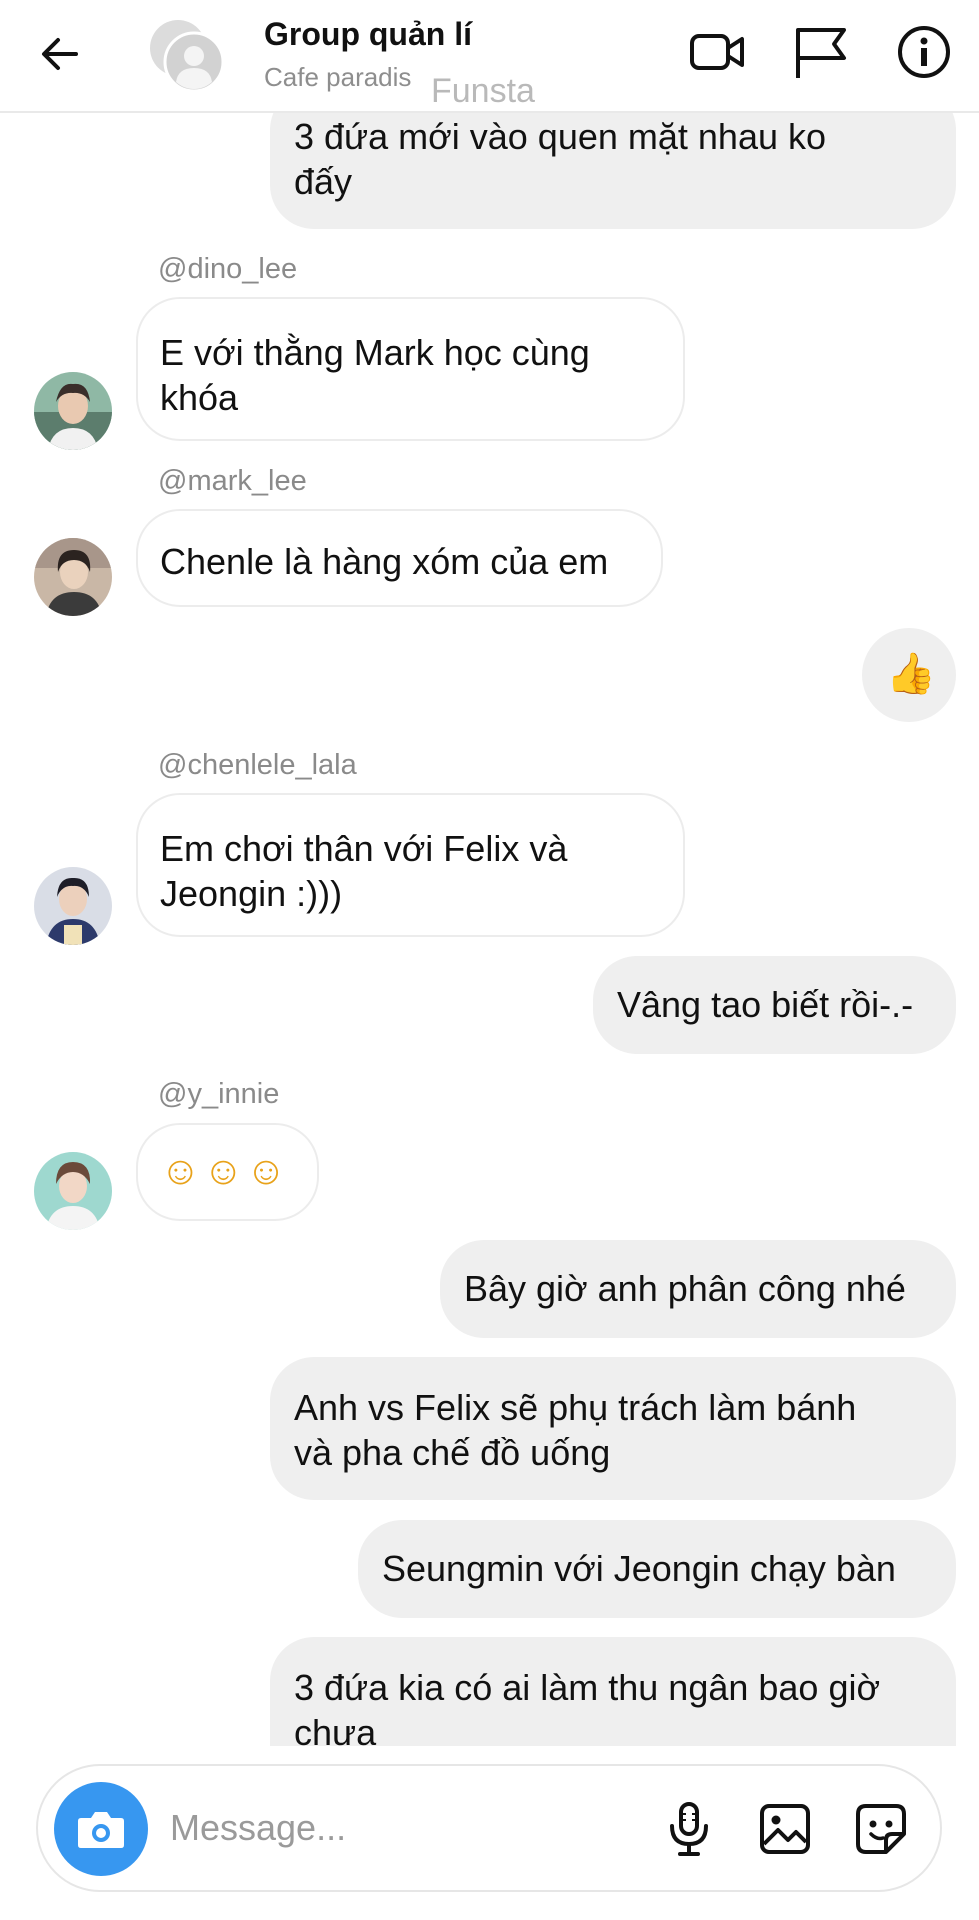 The width and height of the screenshot is (979, 1920). I want to click on flag-icon, so click(821, 53).